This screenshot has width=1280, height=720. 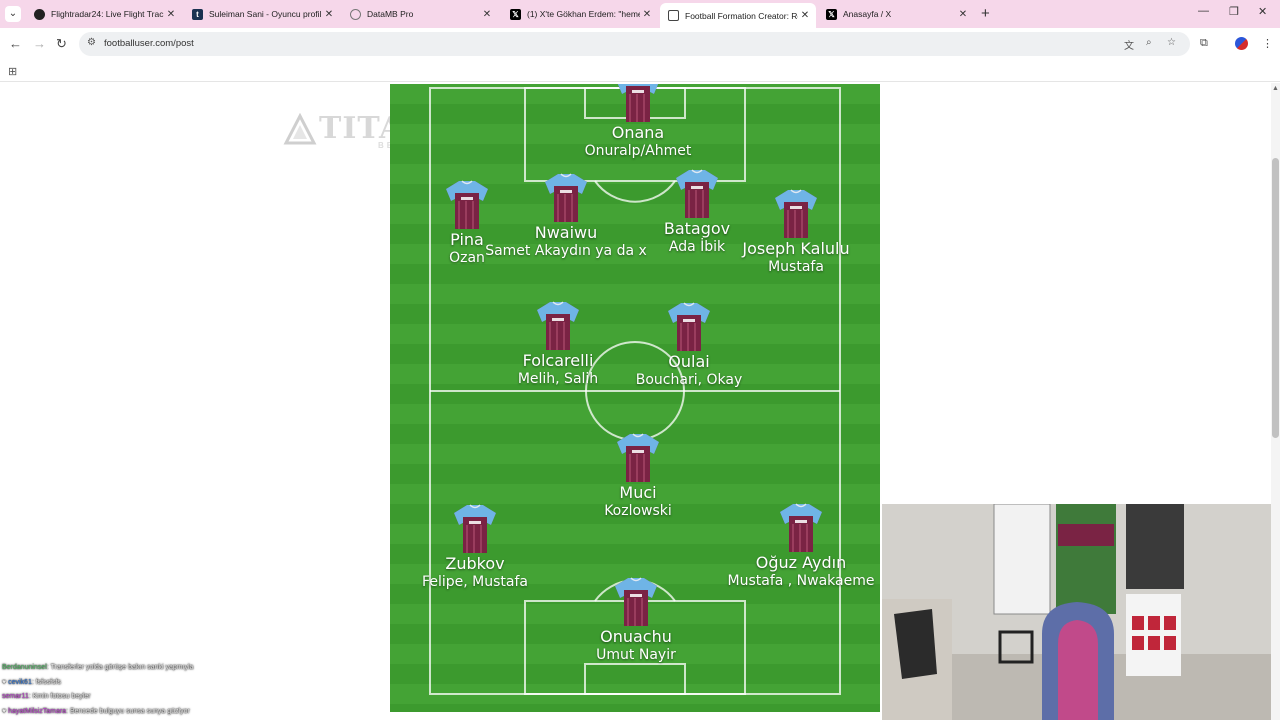 I want to click on tab-flightradar: Flightradar24: Live Flight Tracker ✕, so click(x=104, y=14).